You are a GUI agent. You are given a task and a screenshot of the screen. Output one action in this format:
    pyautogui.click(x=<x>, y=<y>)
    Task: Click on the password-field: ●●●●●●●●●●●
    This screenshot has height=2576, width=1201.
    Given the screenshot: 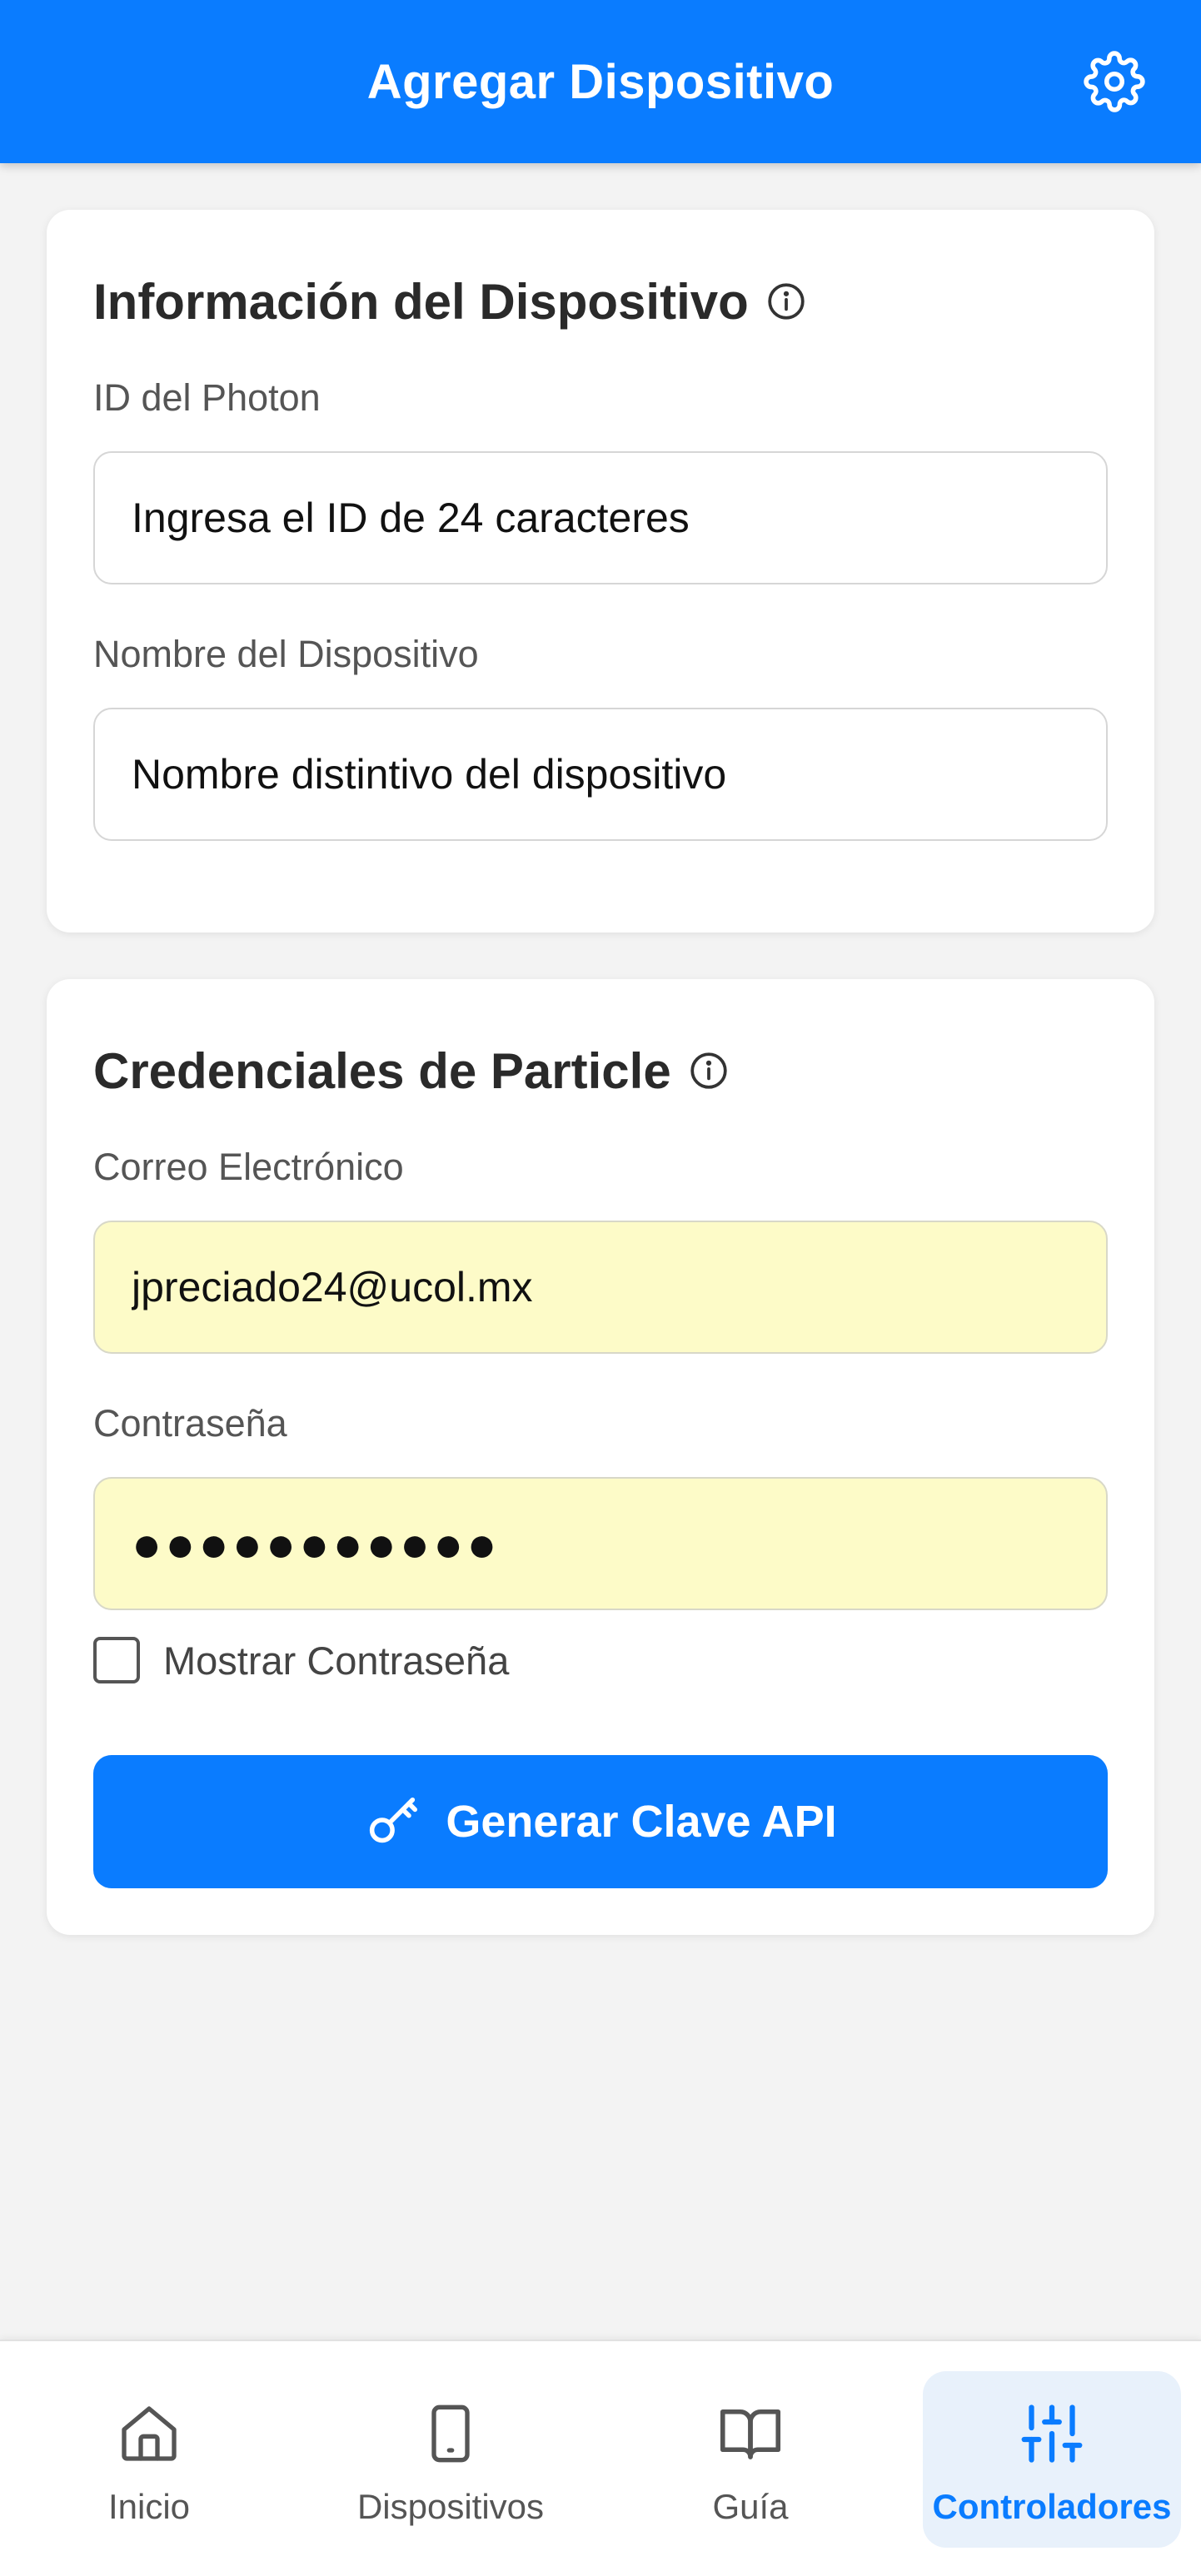 What is the action you would take?
    pyautogui.click(x=600, y=1543)
    